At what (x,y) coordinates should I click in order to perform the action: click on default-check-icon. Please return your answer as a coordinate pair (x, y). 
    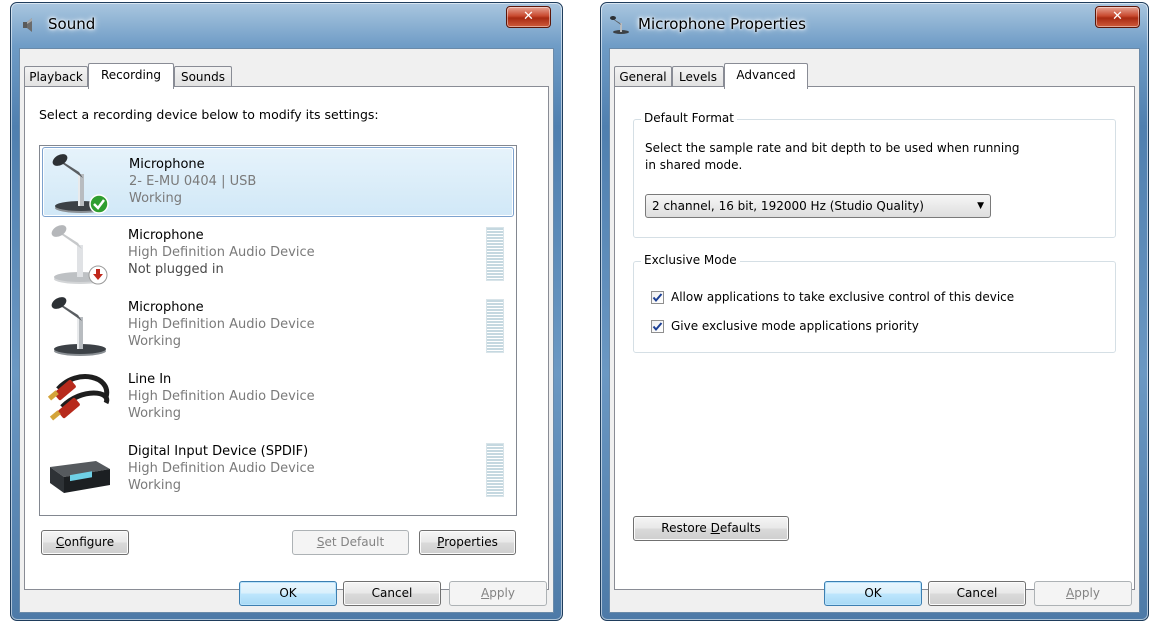
    Looking at the image, I should click on (99, 204).